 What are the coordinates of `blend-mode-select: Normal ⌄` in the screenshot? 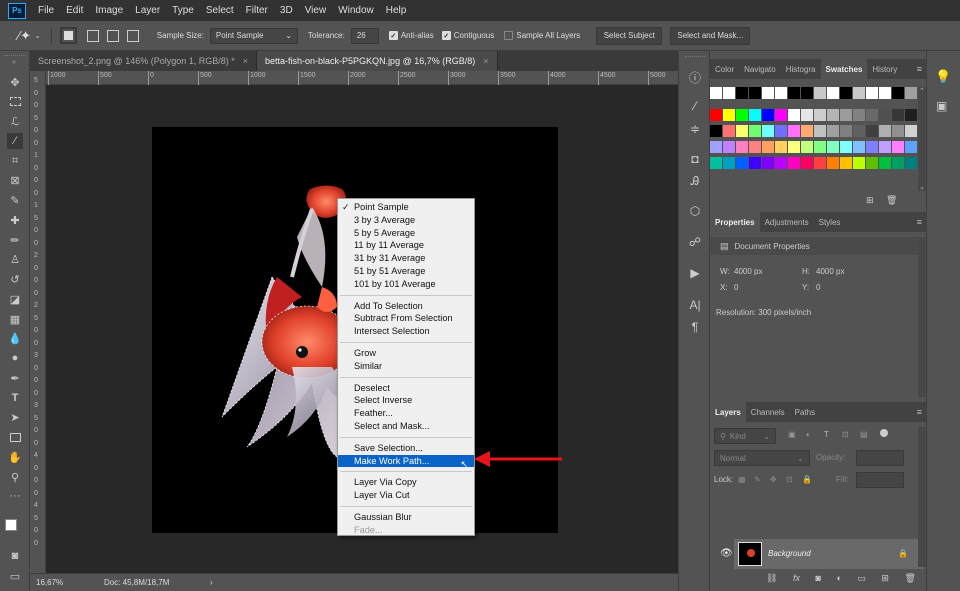 It's located at (762, 458).